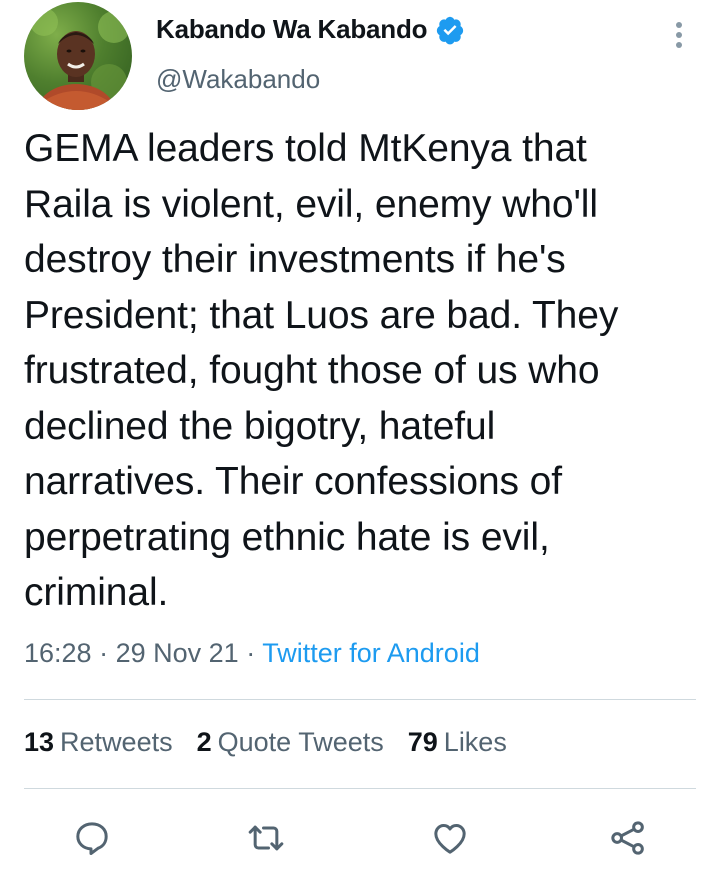 The width and height of the screenshot is (720, 877). Describe the element at coordinates (238, 79) in the screenshot. I see `author-handle: @Wakabando` at that location.